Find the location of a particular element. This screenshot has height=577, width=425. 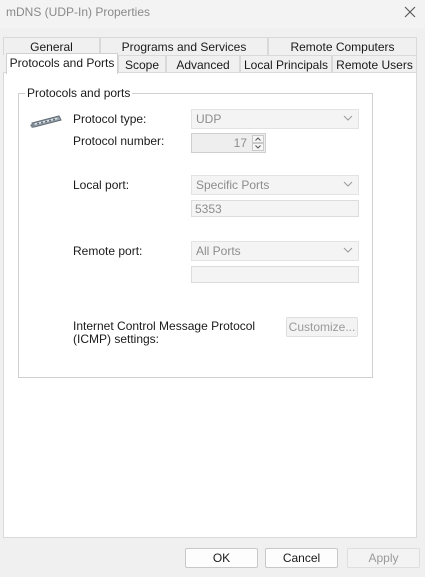

tab-protocols-and-ports: Protocols and Ports is located at coordinates (62, 63).